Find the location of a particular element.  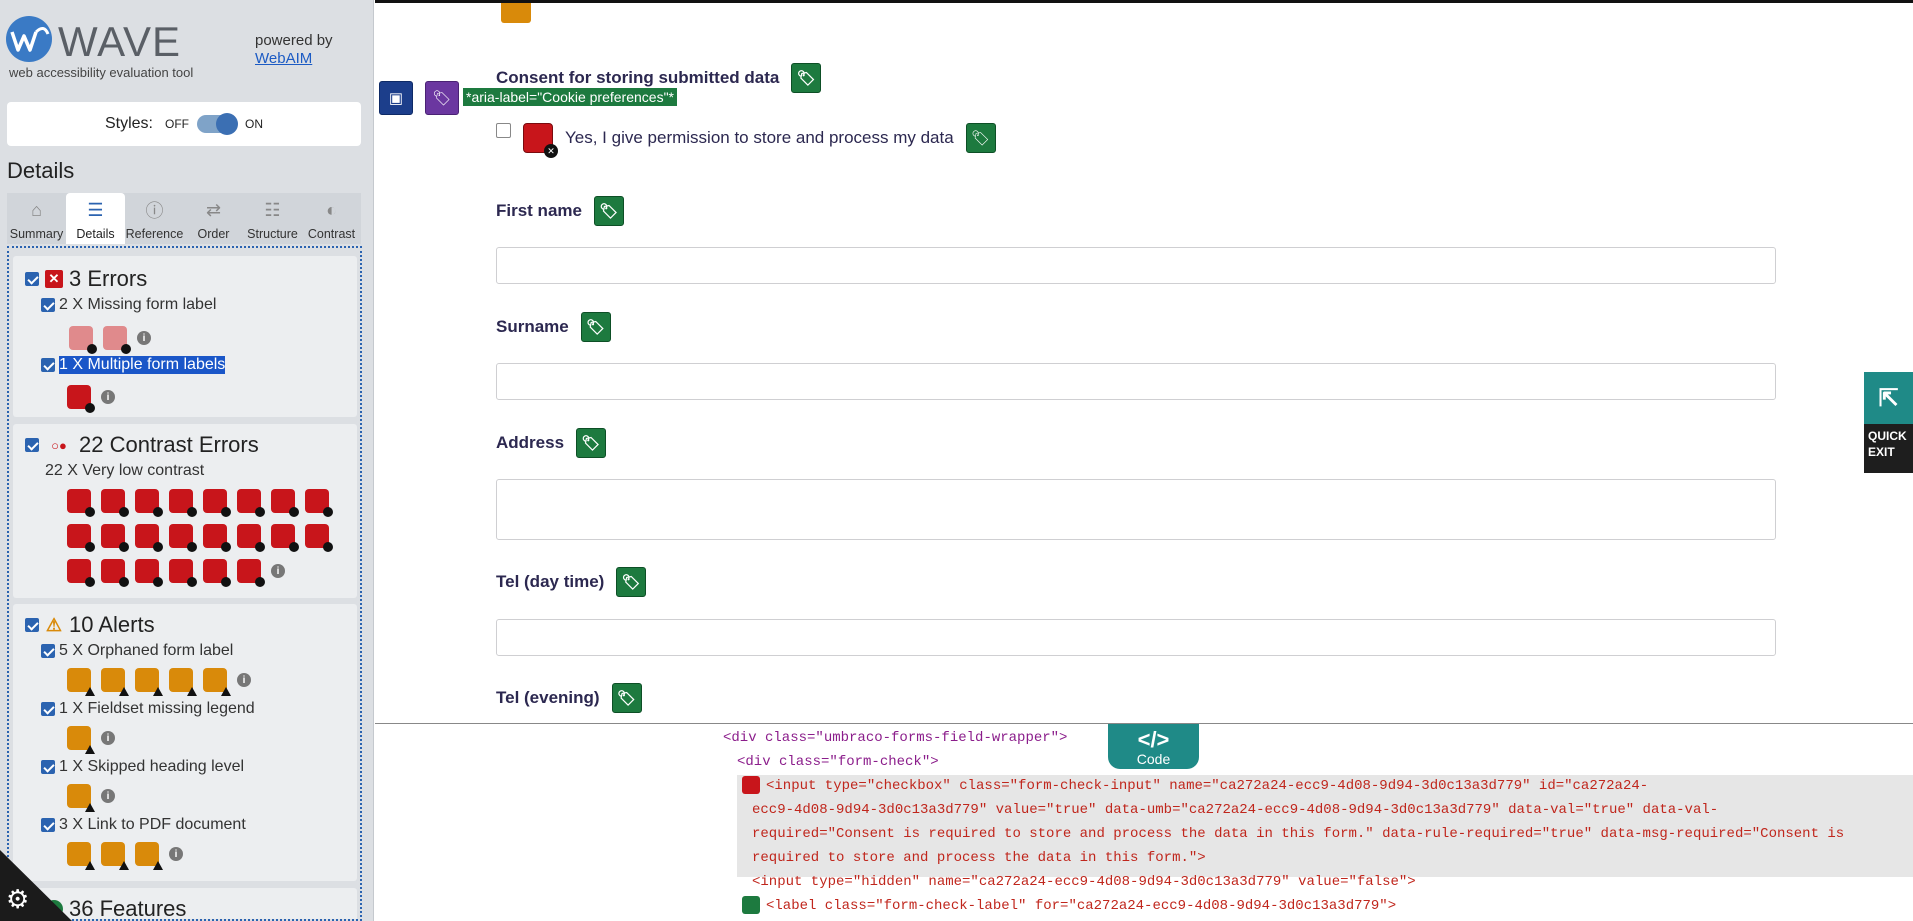

error-item-label: 1 X Multiple form labels is located at coordinates (142, 365).